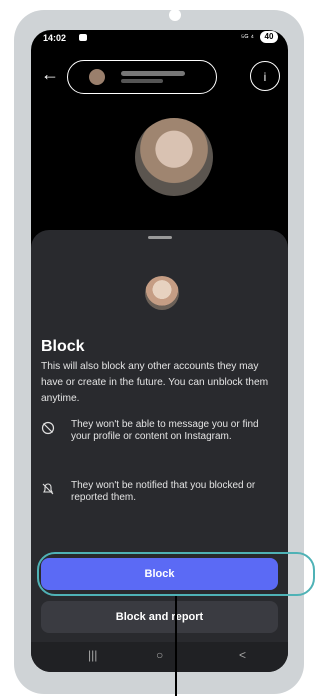  I want to click on status-bar: 14:02 ⁵ᴳ ⁴ 40, so click(159, 38).